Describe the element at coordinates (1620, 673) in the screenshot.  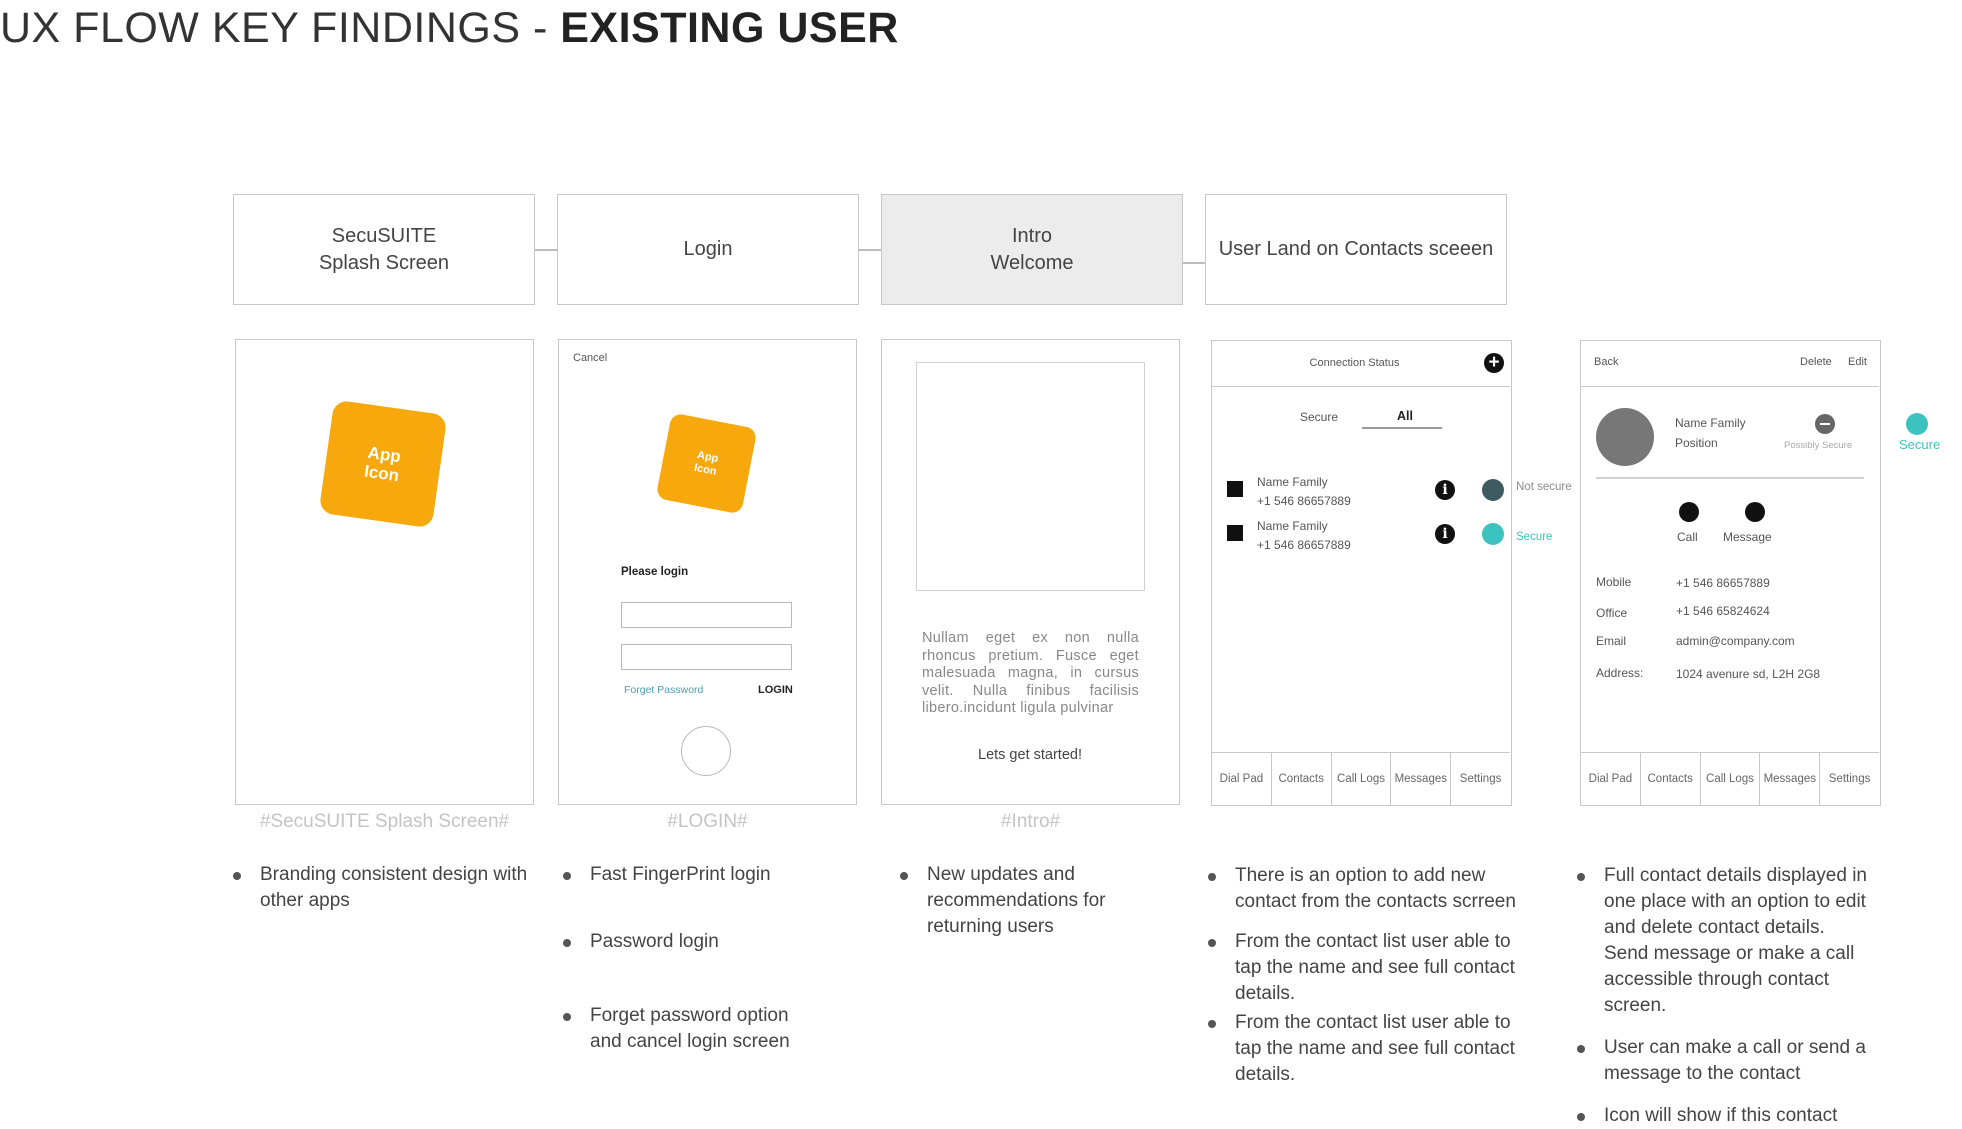
I see `field-label-address: Address:` at that location.